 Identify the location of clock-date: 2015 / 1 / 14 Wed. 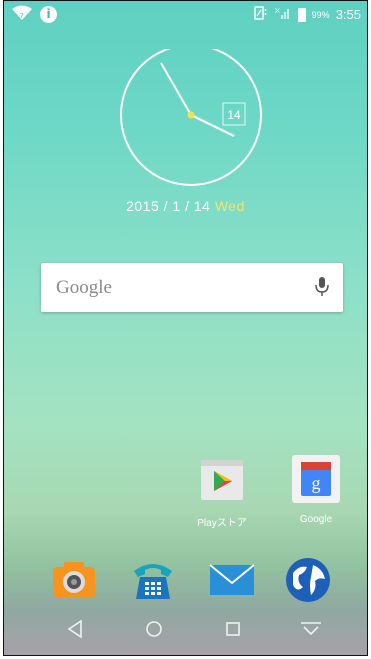
(185, 206).